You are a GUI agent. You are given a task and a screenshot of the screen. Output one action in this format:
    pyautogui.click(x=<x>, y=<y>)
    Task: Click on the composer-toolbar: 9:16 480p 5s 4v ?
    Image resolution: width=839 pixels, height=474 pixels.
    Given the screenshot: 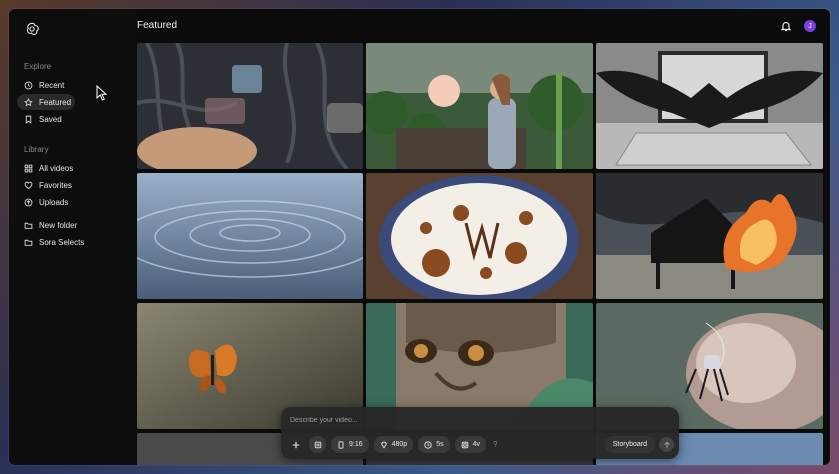 What is the action you would take?
    pyautogui.click(x=392, y=444)
    